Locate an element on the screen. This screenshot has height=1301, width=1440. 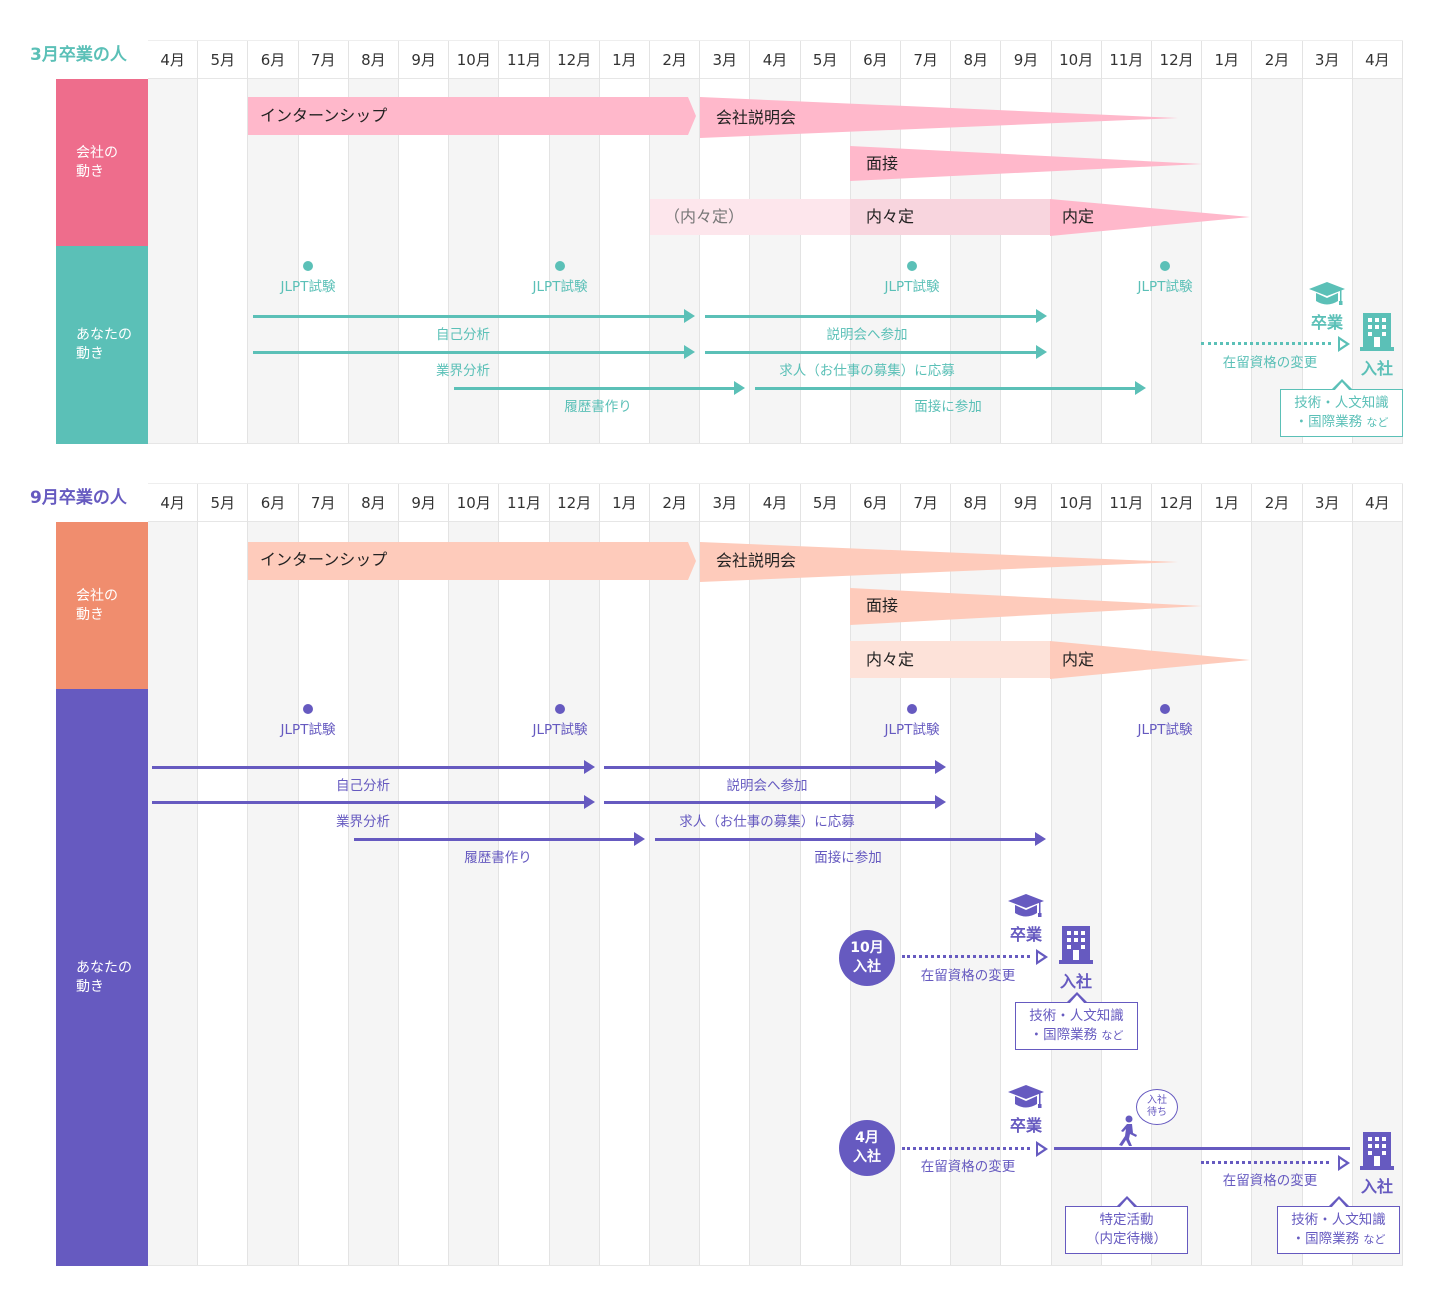
special-activity-note: 特定活動 （内定待機） is located at coordinates (1126, 1225).